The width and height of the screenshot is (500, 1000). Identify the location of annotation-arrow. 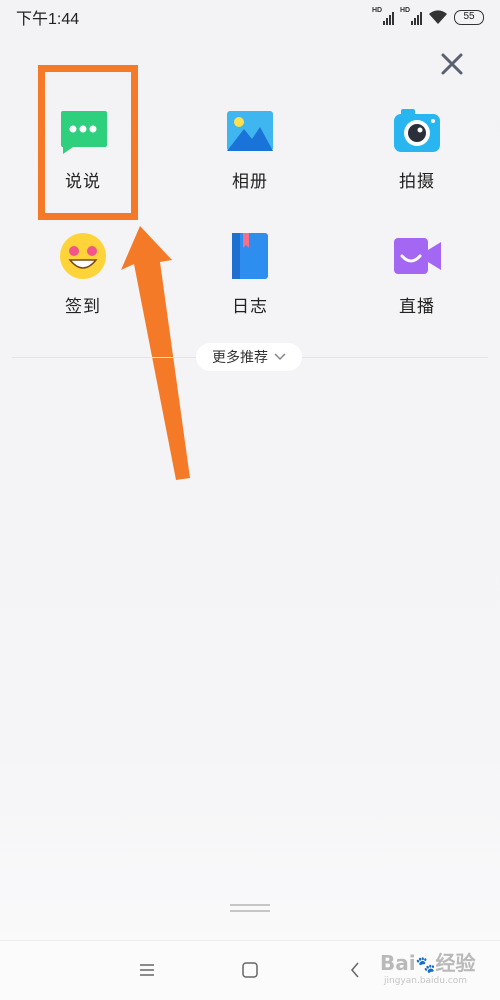
(155, 353).